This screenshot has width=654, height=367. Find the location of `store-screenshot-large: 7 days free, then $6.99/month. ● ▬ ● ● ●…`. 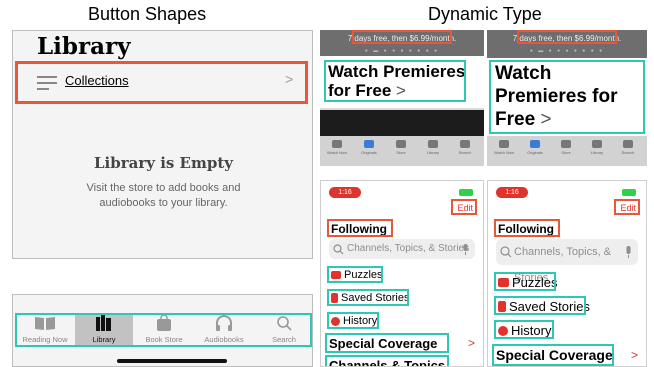

store-screenshot-large: 7 days free, then $6.99/month. ● ▬ ● ● ●… is located at coordinates (567, 98).